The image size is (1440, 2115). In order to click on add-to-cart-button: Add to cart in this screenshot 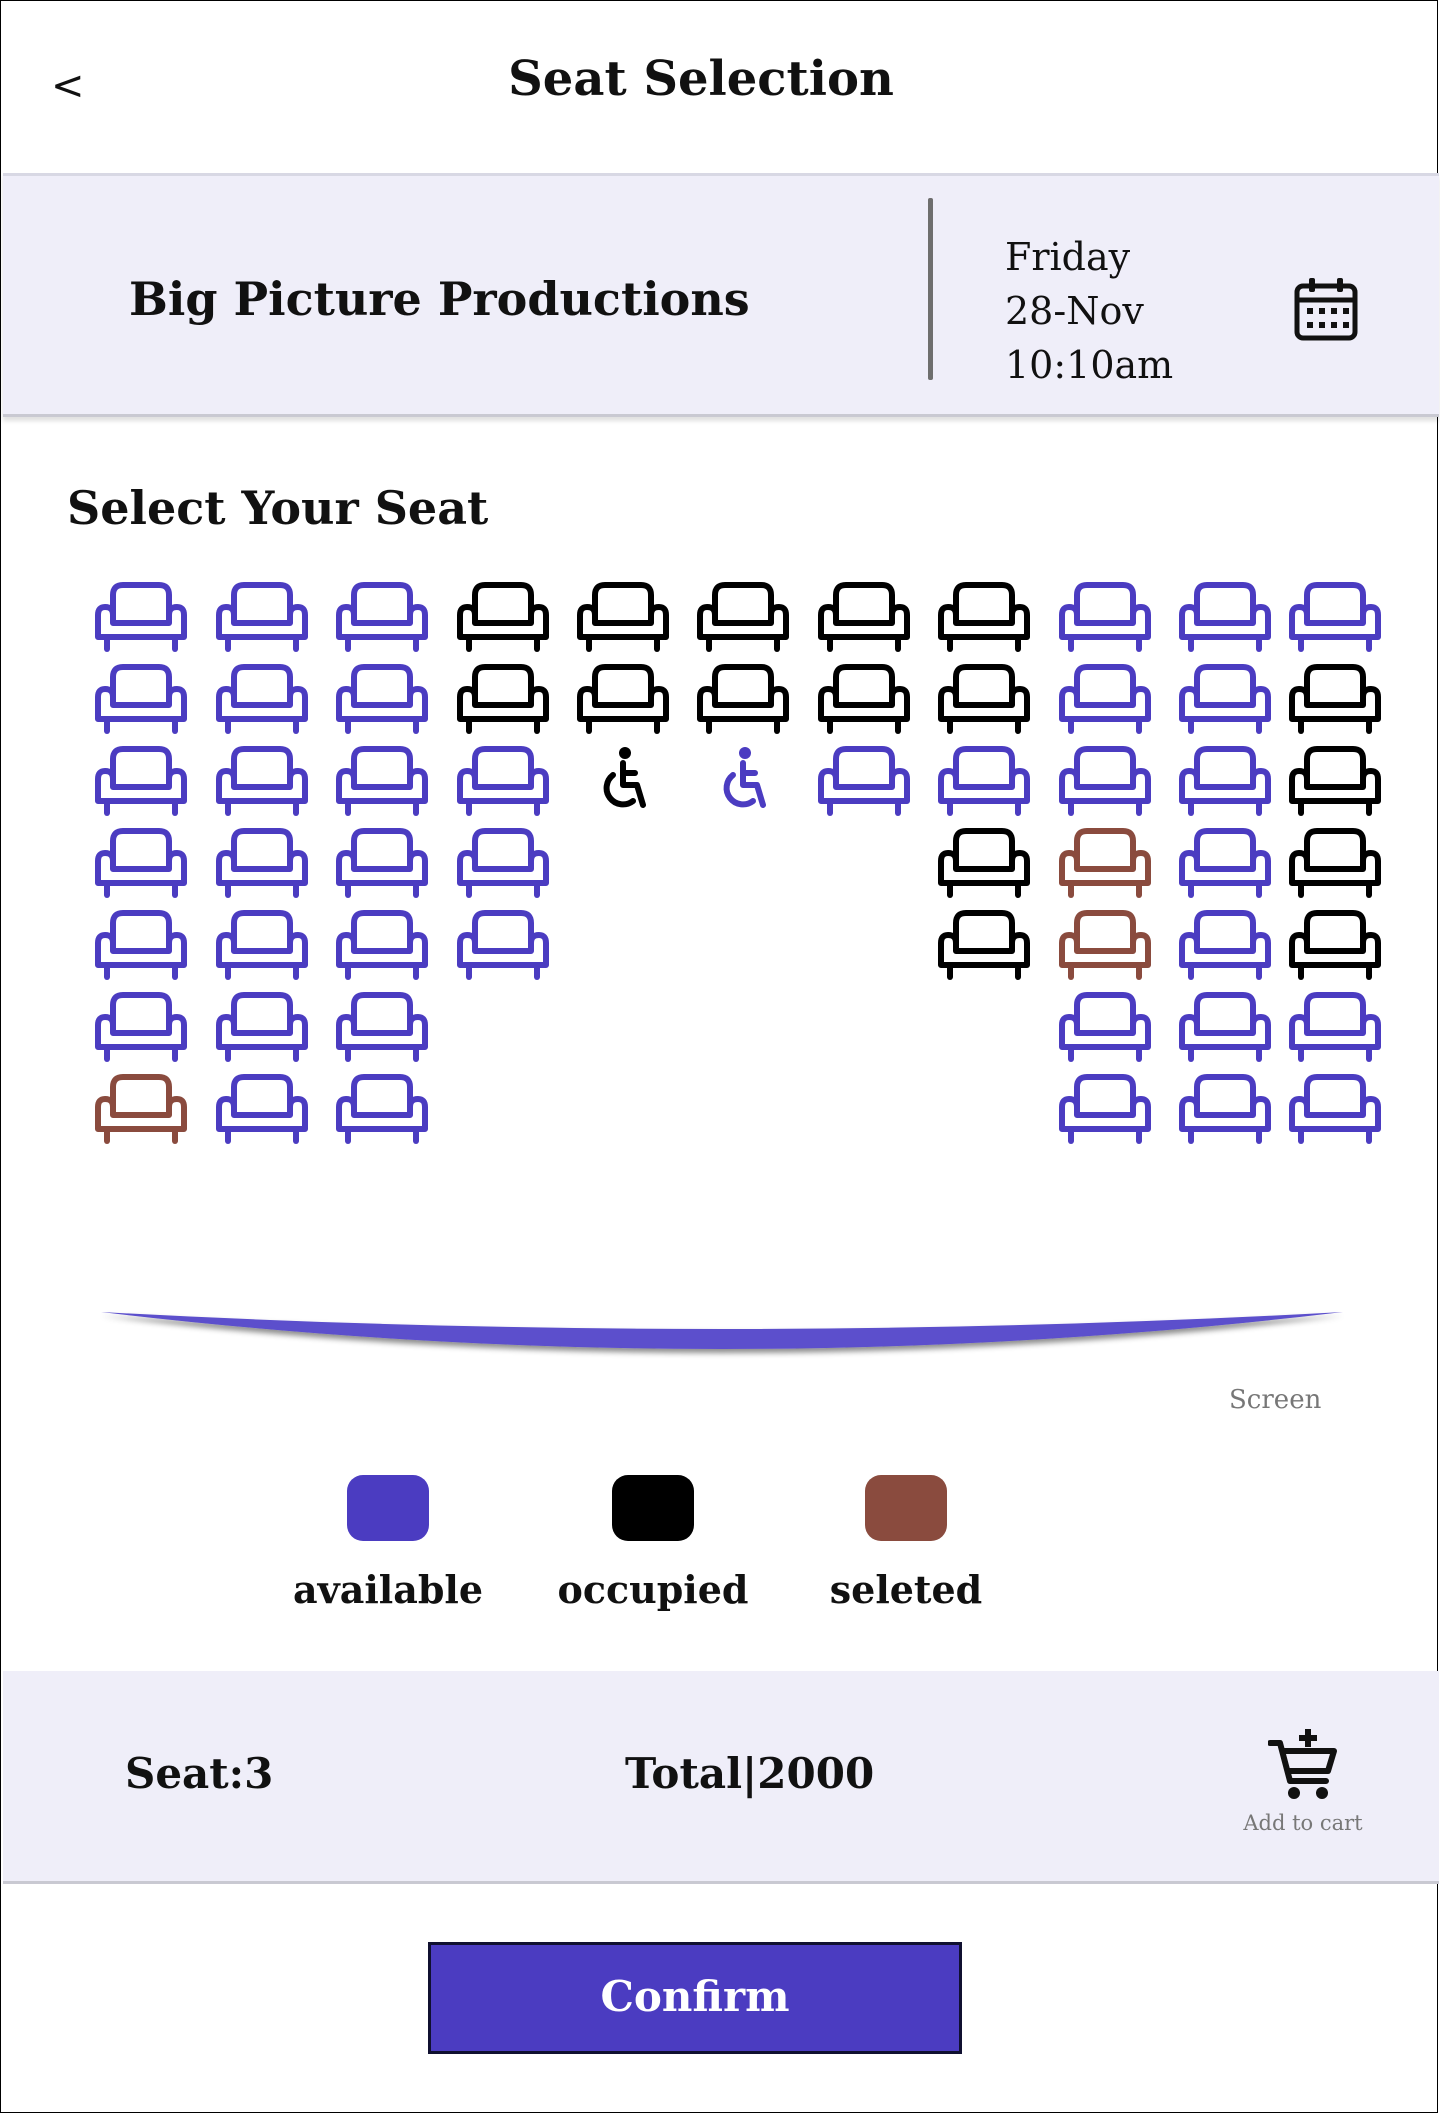, I will do `click(1303, 1792)`.